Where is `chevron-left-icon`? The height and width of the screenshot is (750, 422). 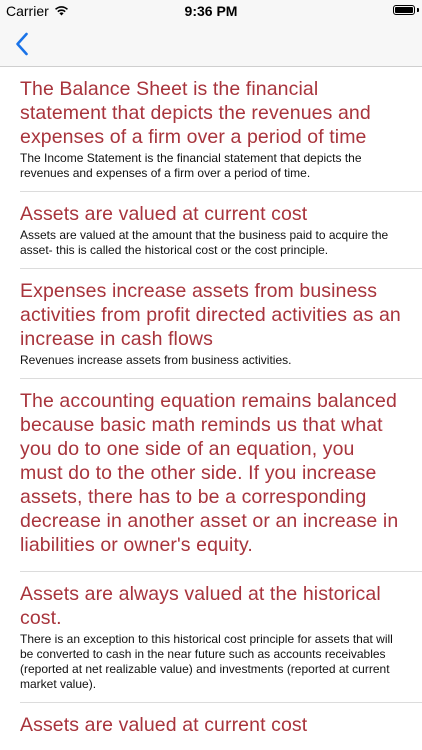
chevron-left-icon is located at coordinates (22, 44).